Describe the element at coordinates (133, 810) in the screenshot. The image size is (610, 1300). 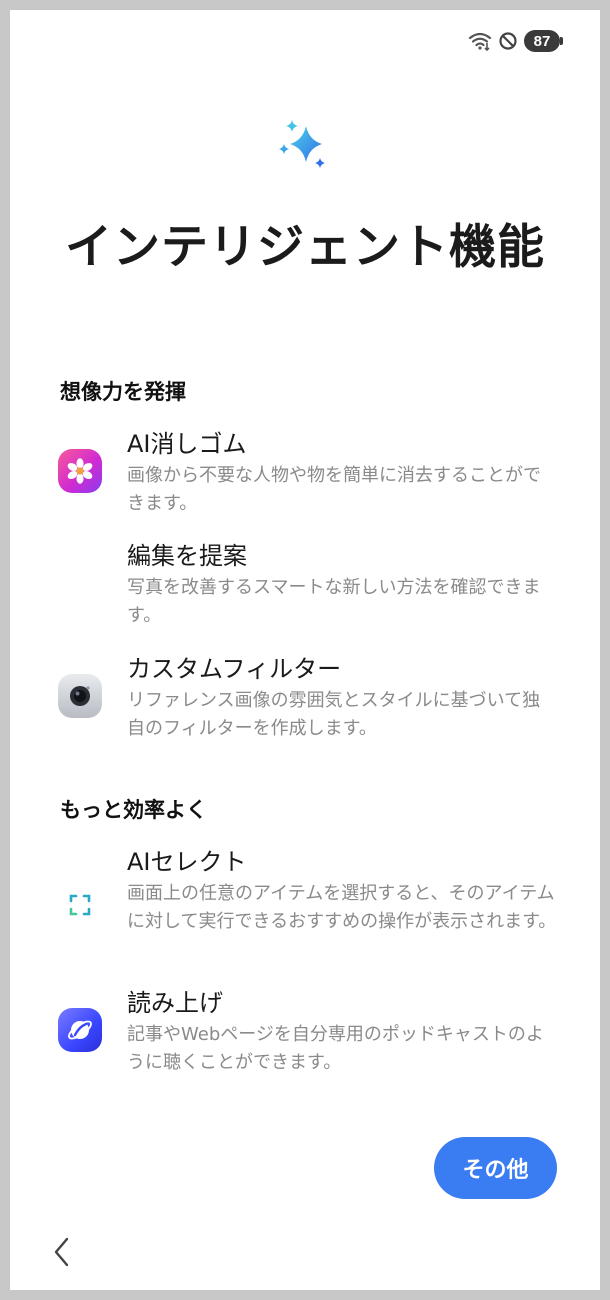
I see `section-heading-efficiency: もっと効率よく` at that location.